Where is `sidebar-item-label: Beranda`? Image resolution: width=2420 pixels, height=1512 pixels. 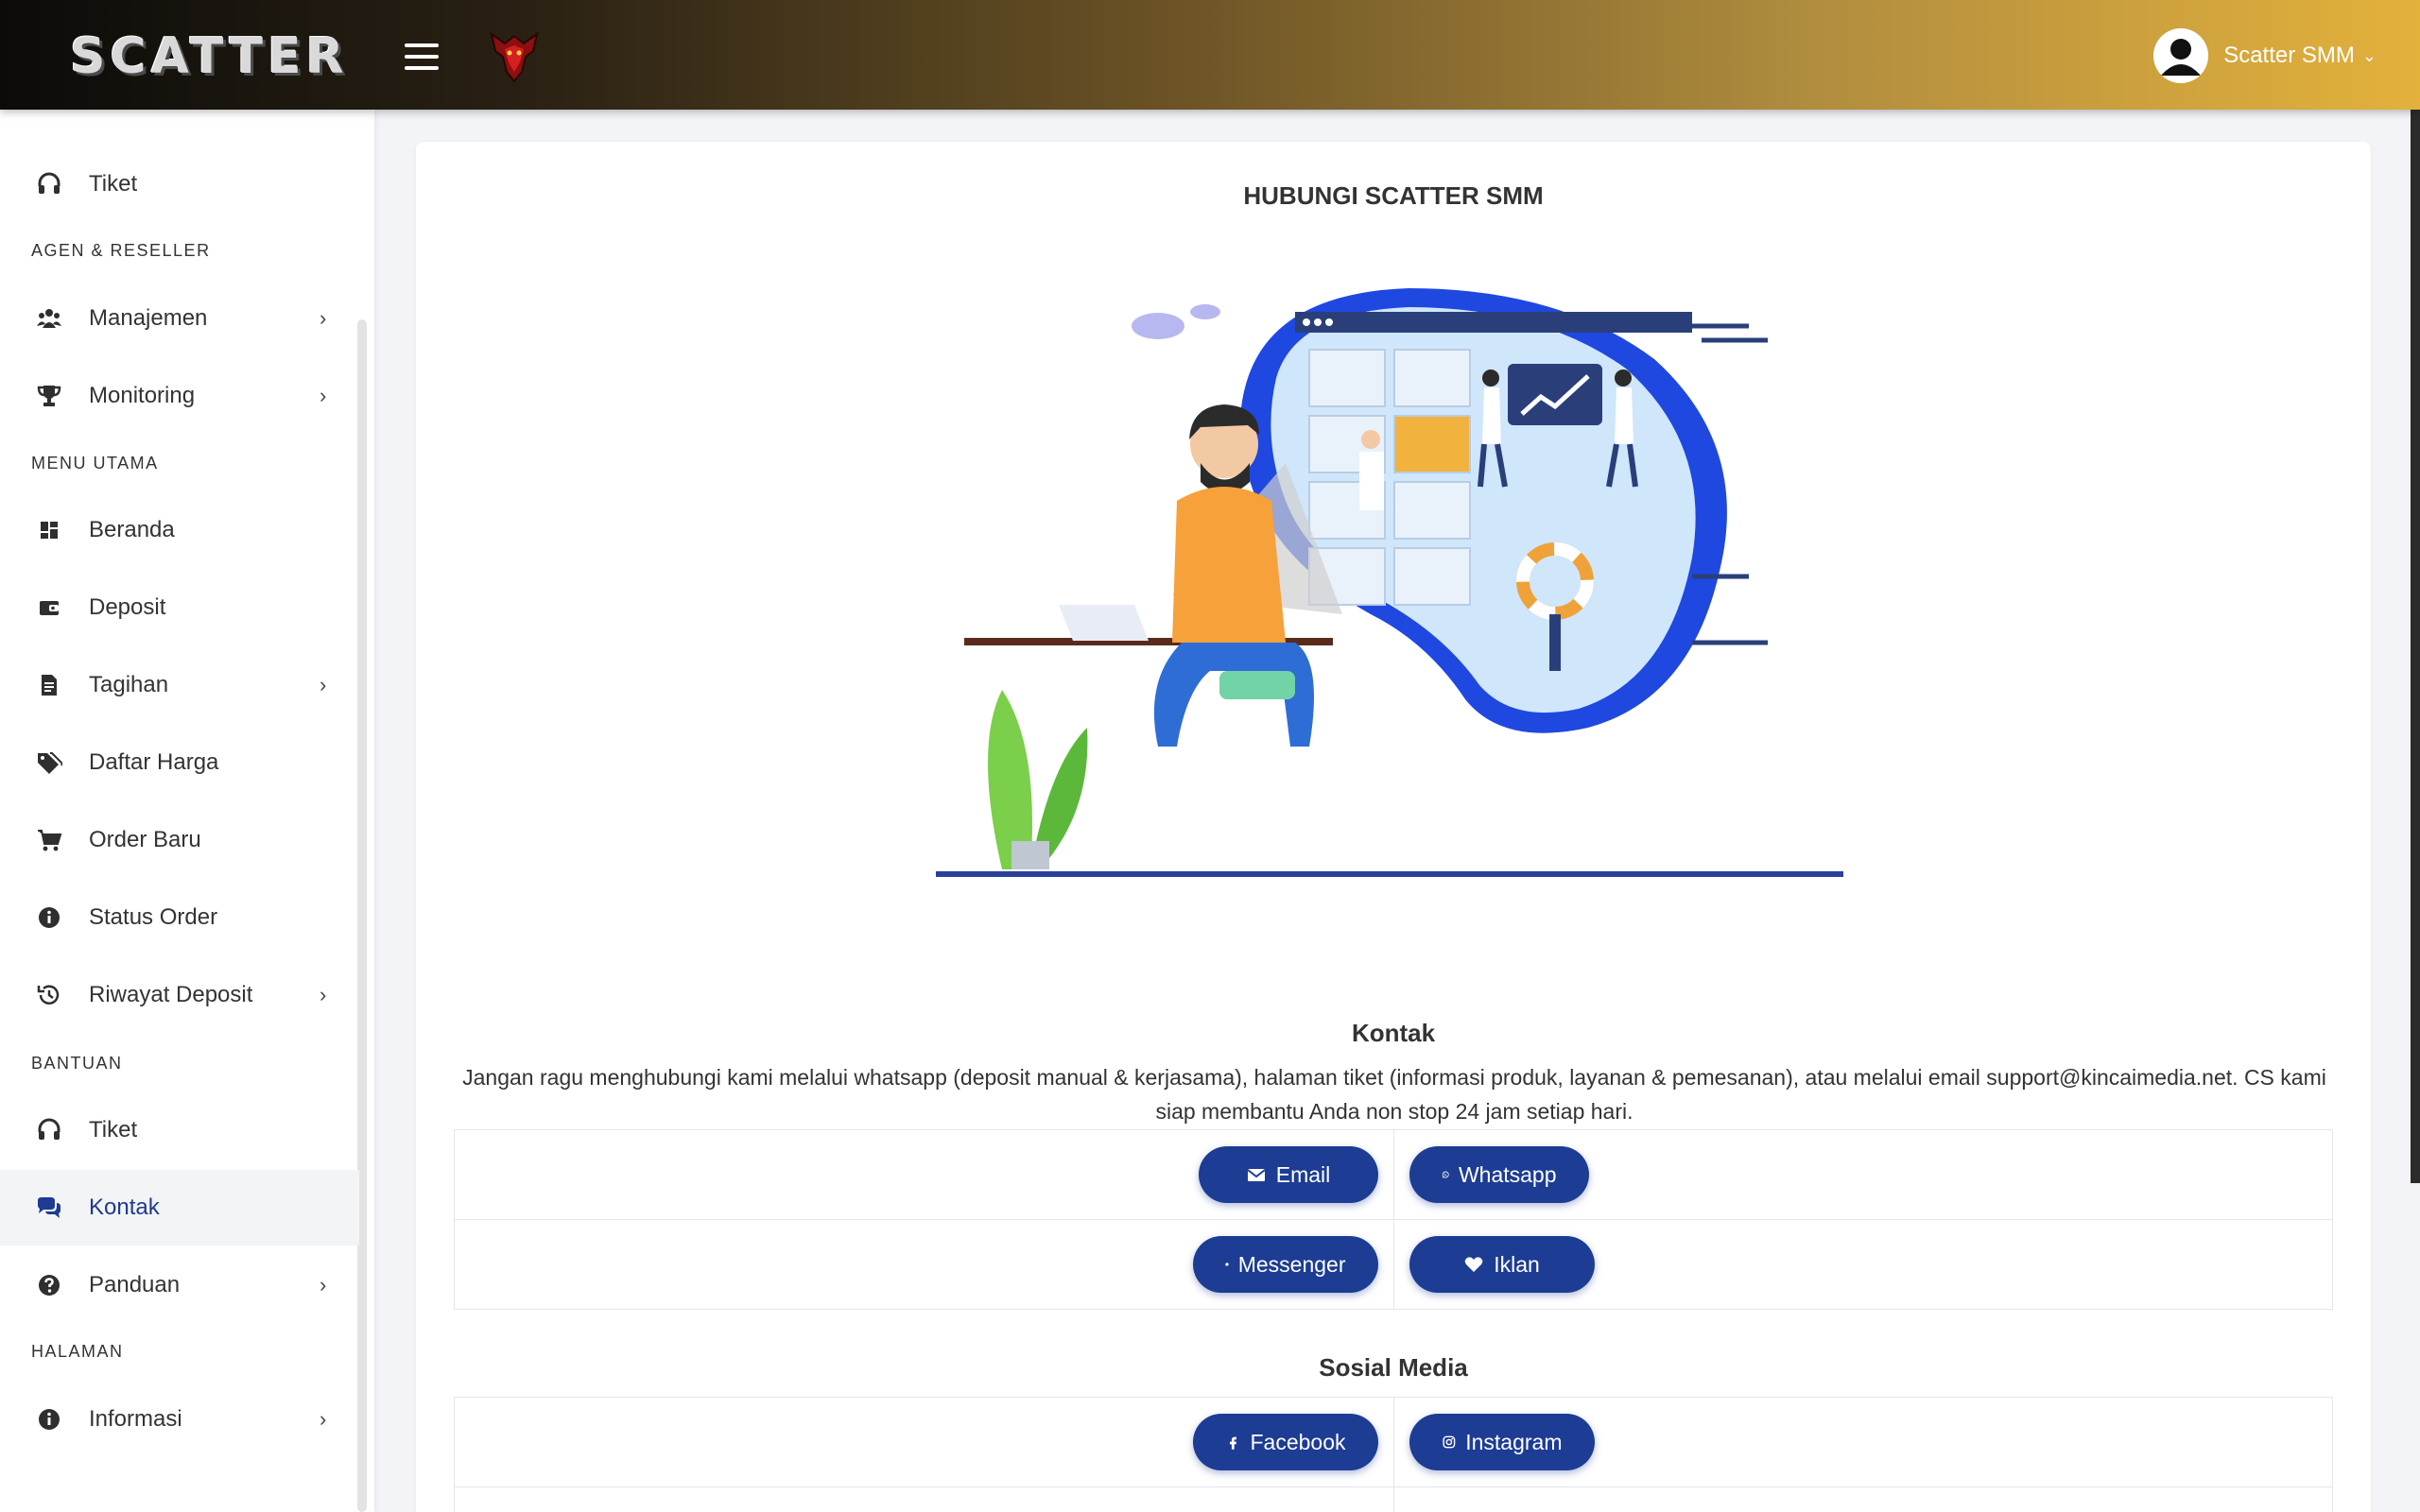
sidebar-item-label: Beranda is located at coordinates (132, 529).